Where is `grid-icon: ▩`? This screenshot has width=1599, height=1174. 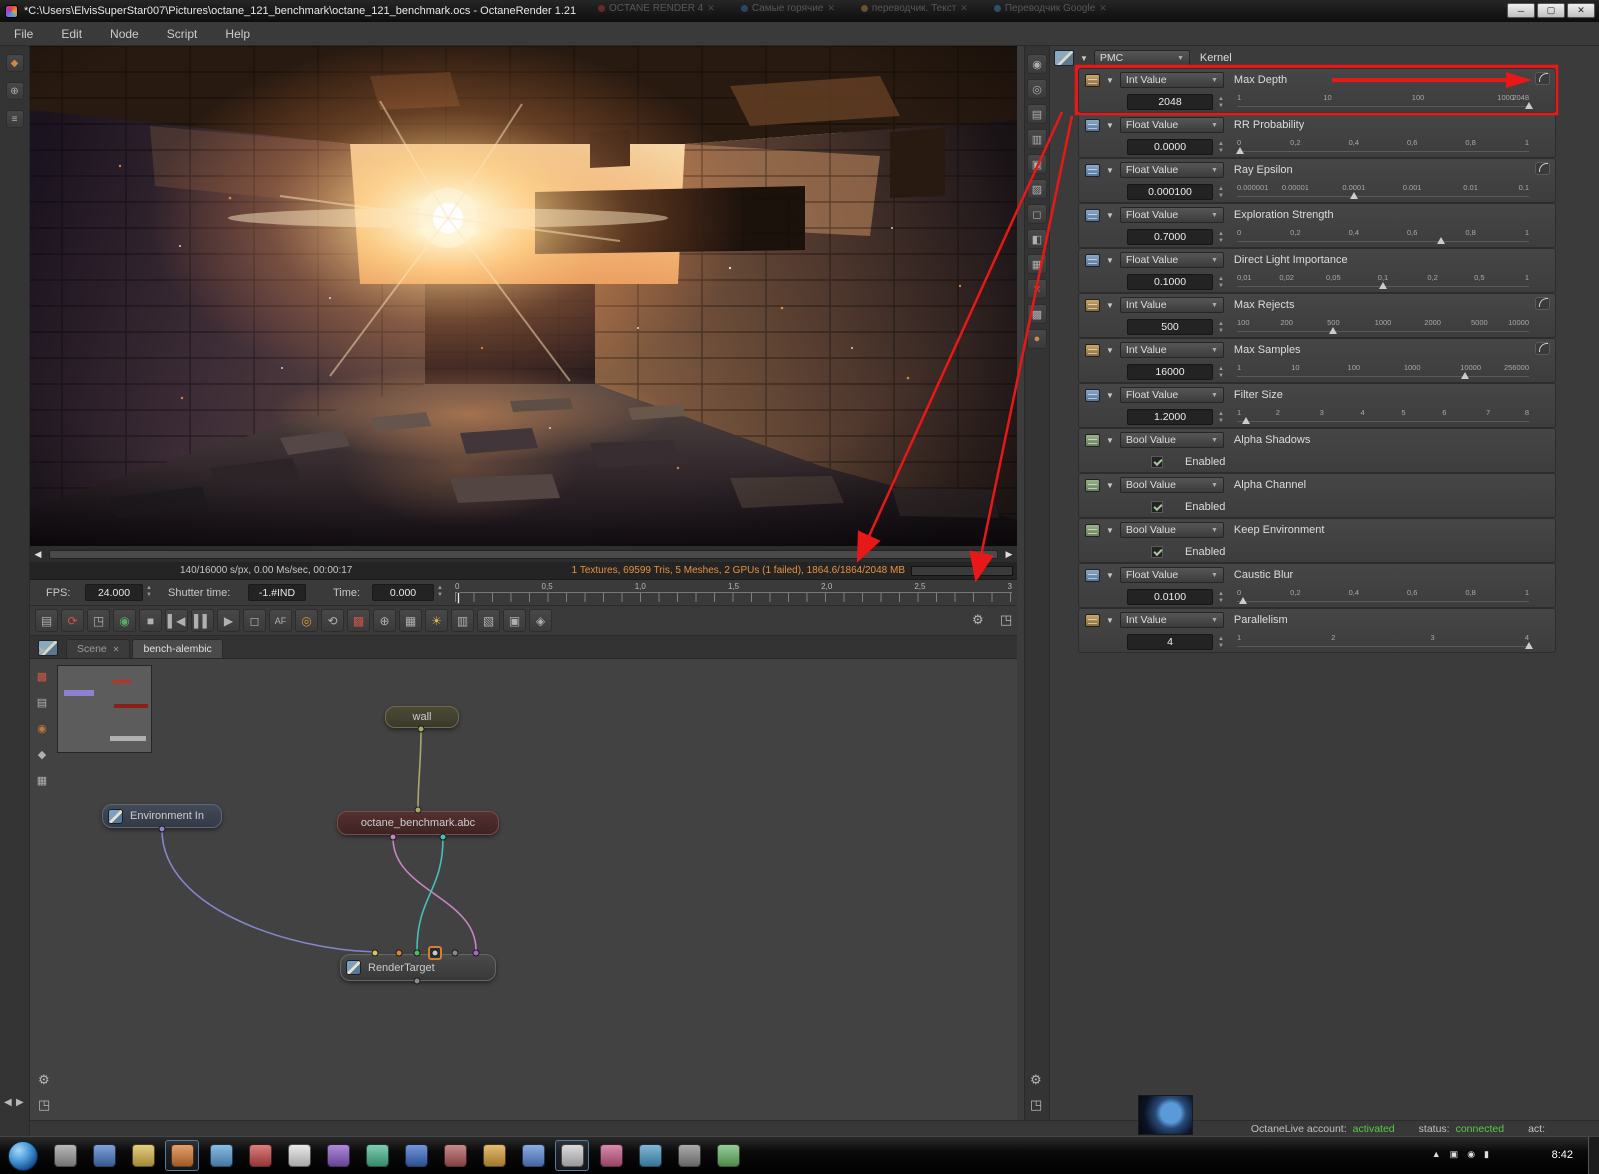 grid-icon: ▩ is located at coordinates (1037, 314).